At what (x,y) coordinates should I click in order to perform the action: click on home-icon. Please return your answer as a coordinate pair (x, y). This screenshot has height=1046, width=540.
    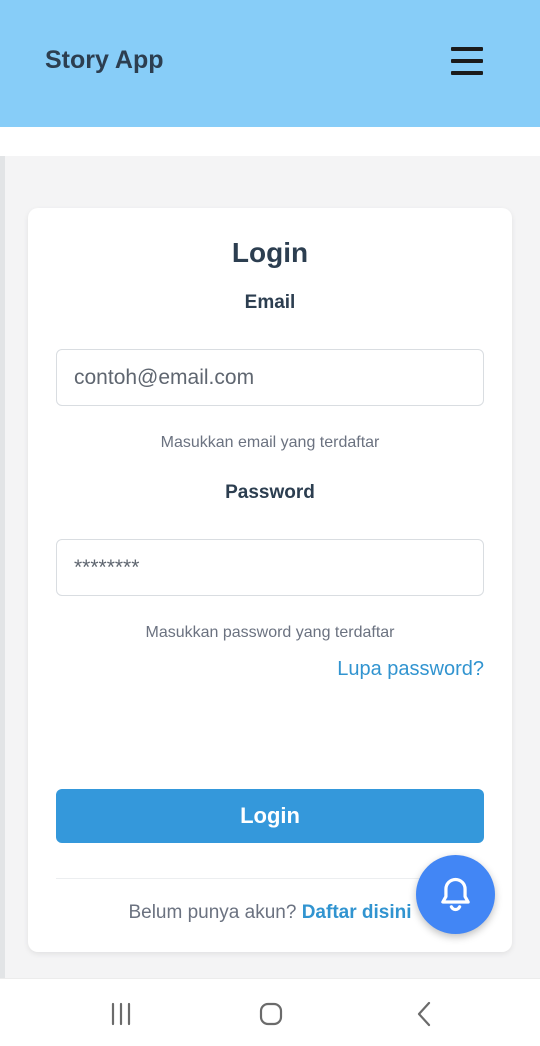
    Looking at the image, I should click on (271, 1016).